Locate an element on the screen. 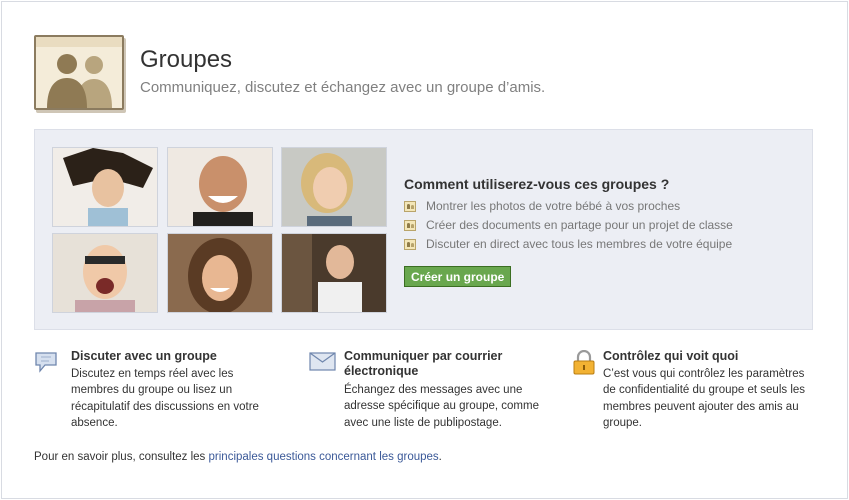  title-line: électronique is located at coordinates (381, 371).